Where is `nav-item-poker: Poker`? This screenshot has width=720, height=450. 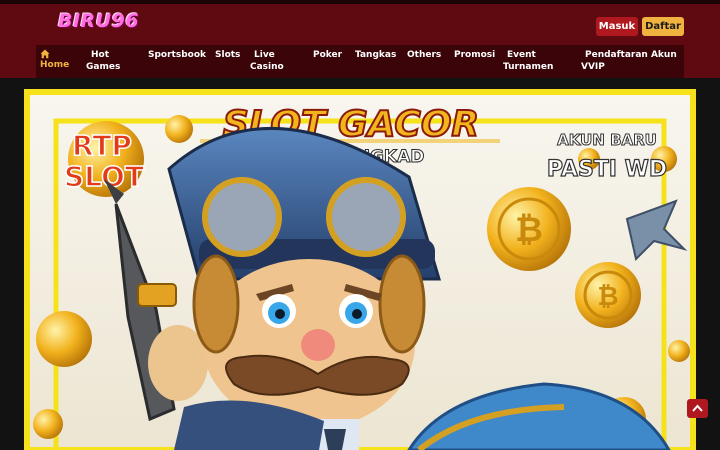 nav-item-poker: Poker is located at coordinates (327, 55).